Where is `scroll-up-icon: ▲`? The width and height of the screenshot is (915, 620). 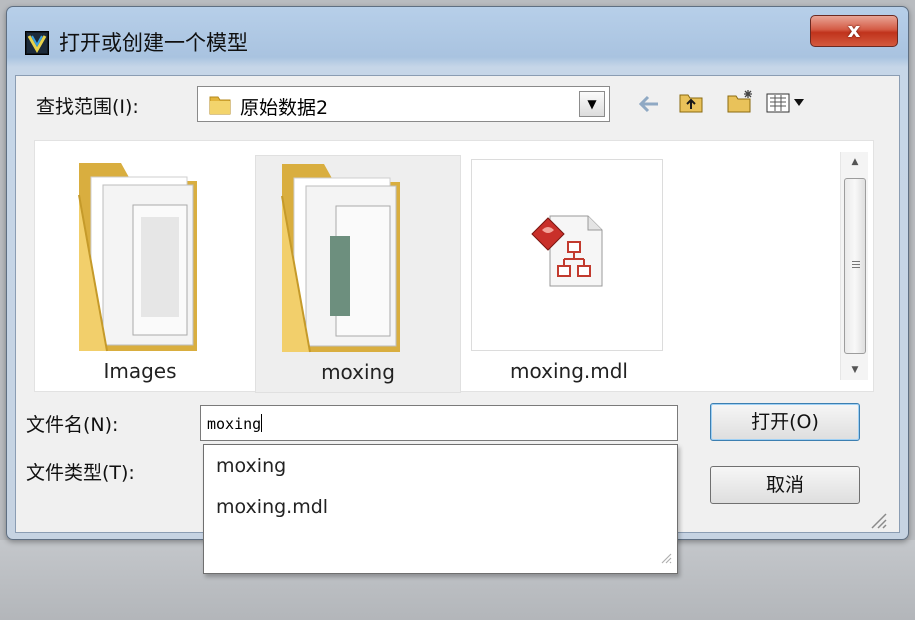
scroll-up-icon: ▲ is located at coordinates (855, 162).